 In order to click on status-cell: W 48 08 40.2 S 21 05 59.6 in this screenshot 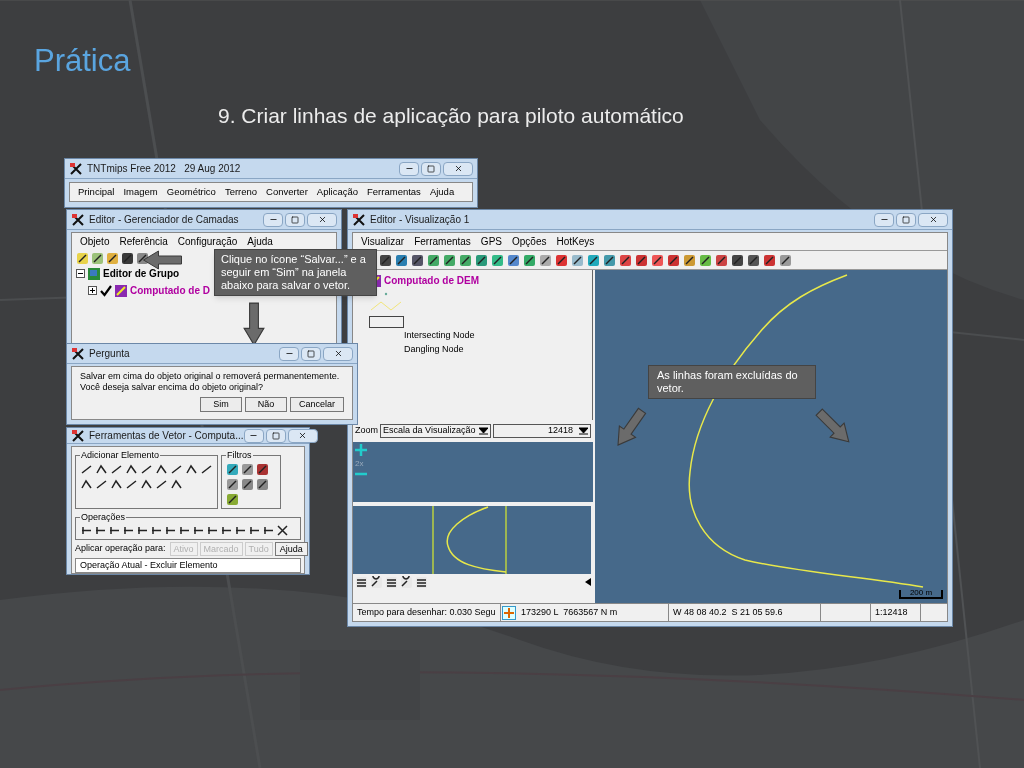, I will do `click(745, 612)`.